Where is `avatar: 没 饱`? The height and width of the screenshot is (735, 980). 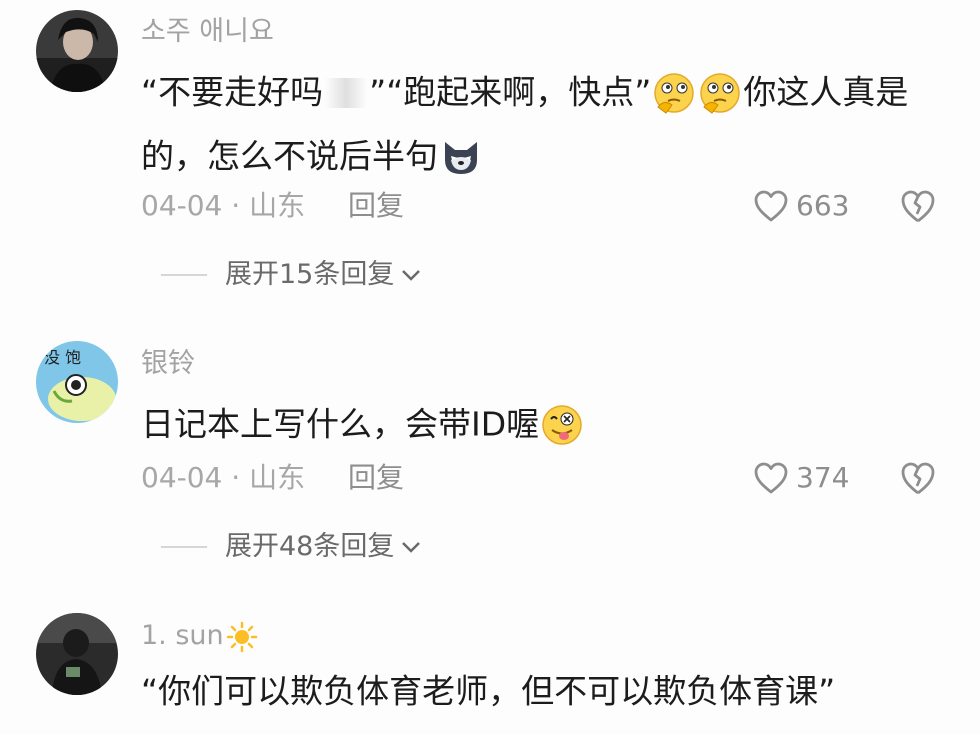 avatar: 没 饱 is located at coordinates (77, 382).